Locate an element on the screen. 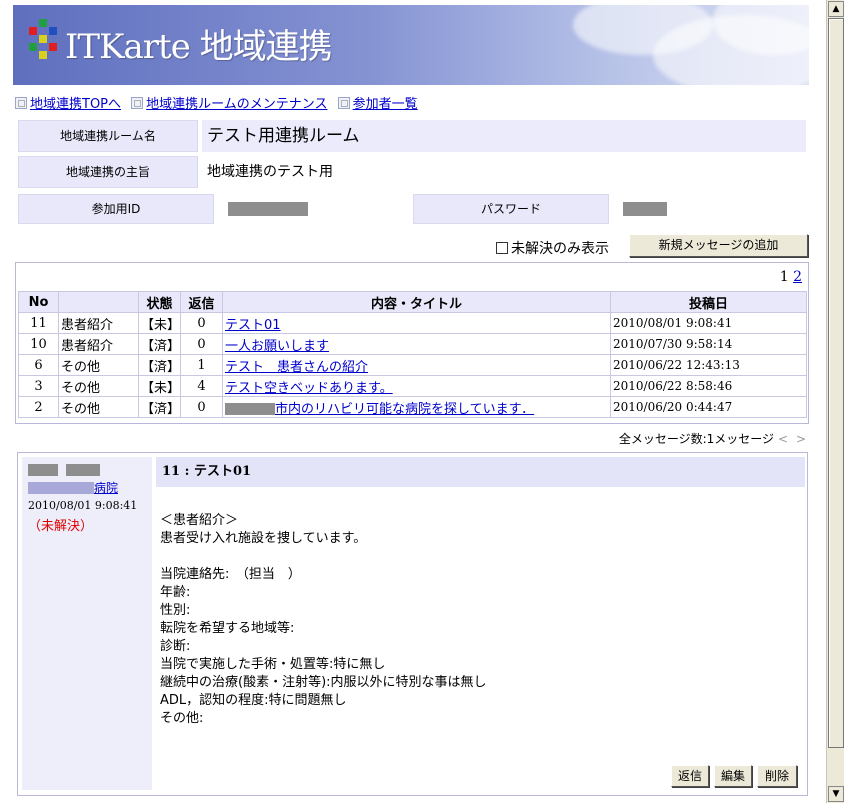 The height and width of the screenshot is (803, 844). page-link-2: 2 is located at coordinates (797, 277).